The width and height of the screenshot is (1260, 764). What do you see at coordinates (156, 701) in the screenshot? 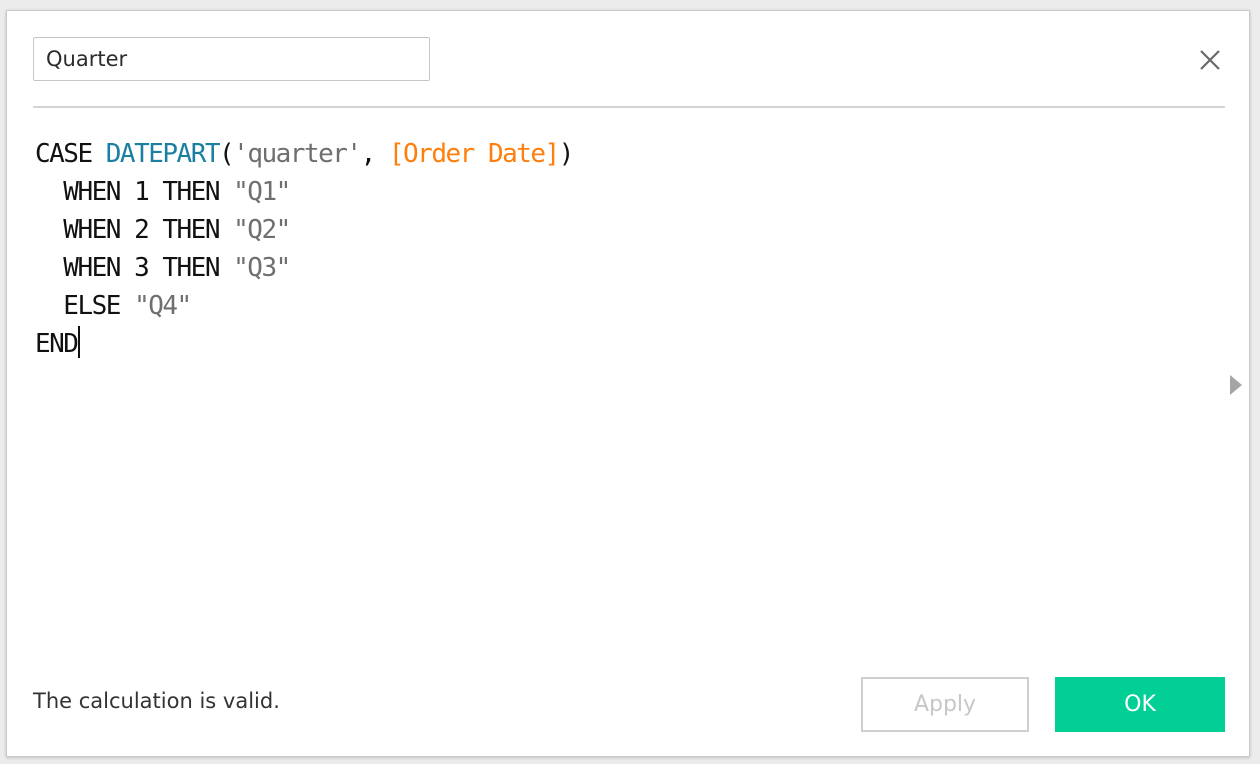
I see `validation-status-text: The calculation is valid.` at bounding box center [156, 701].